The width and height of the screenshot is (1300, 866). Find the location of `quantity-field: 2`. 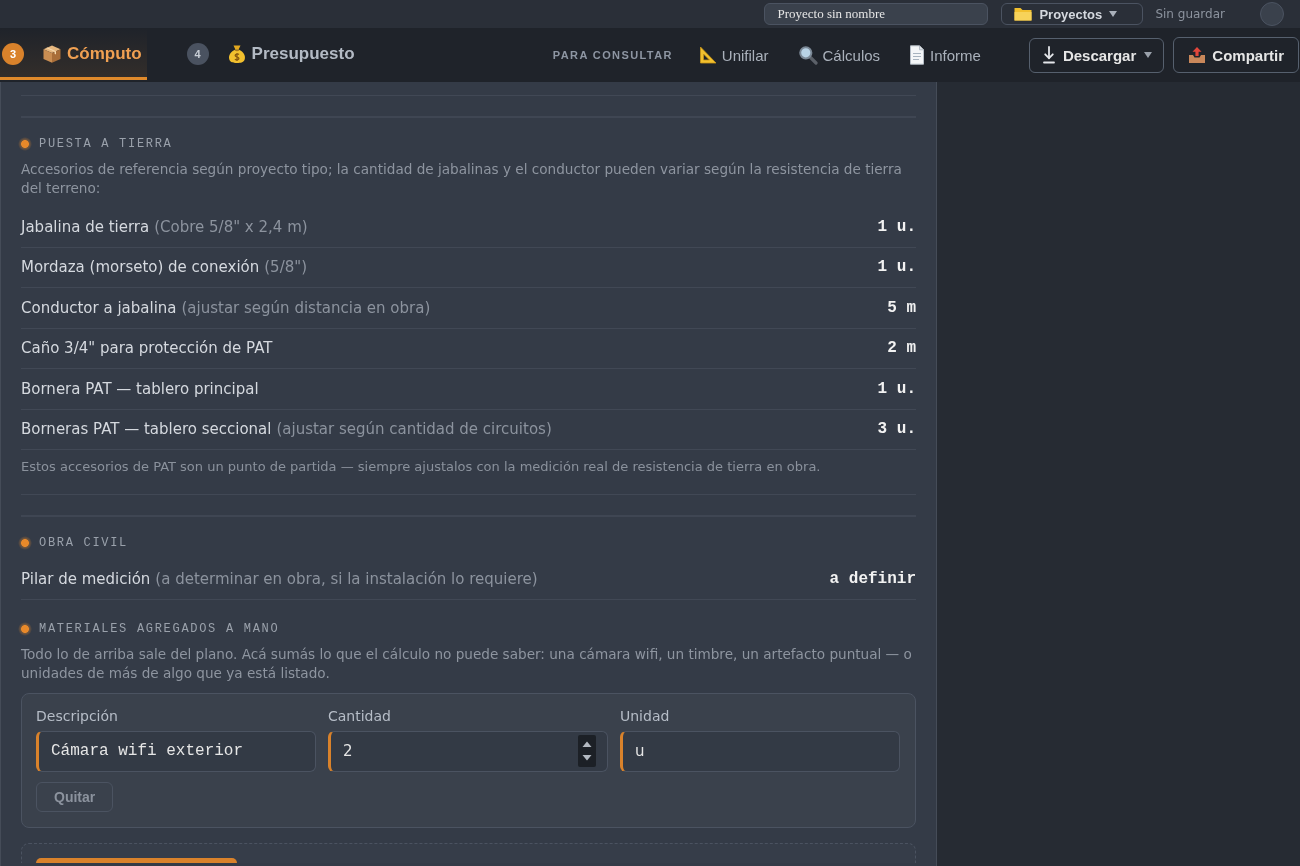

quantity-field: 2 is located at coordinates (468, 751).